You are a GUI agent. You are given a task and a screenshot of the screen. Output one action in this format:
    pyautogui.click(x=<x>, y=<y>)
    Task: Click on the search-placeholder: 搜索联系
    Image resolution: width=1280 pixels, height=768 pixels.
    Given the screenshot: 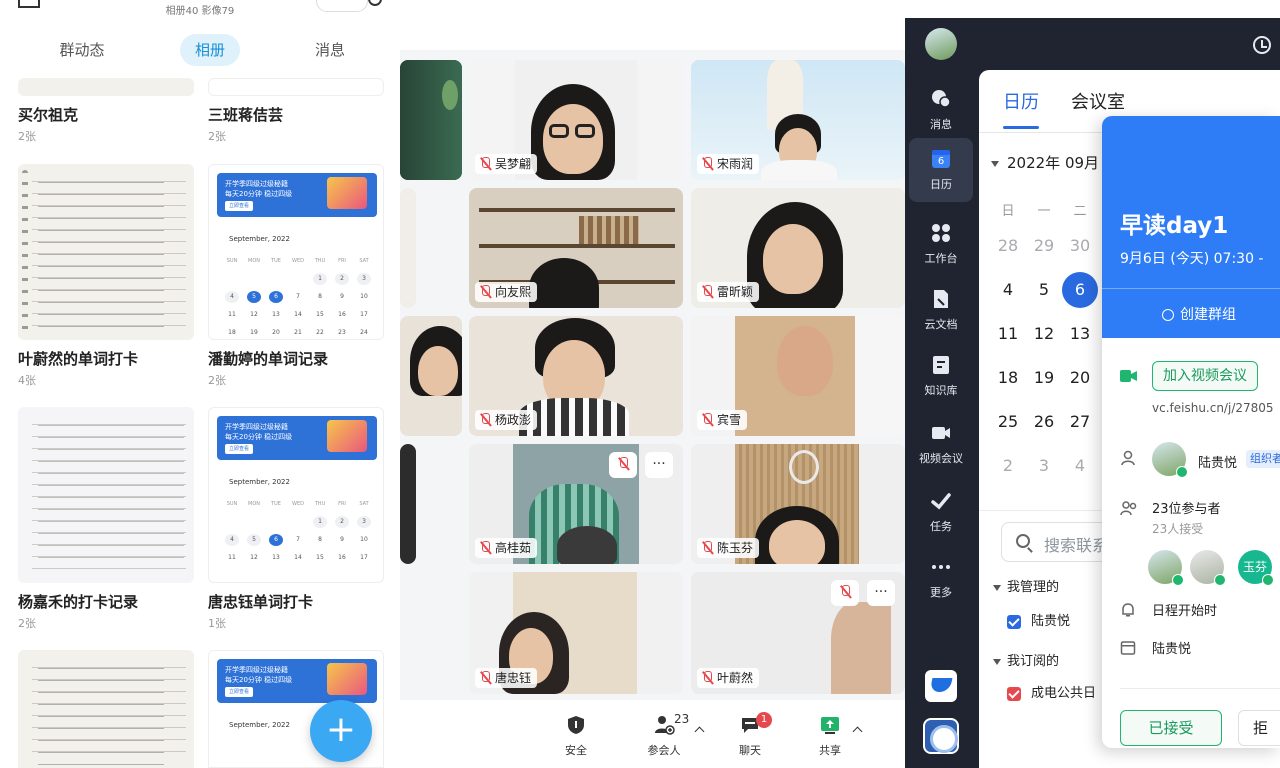 What is the action you would take?
    pyautogui.click(x=1076, y=545)
    